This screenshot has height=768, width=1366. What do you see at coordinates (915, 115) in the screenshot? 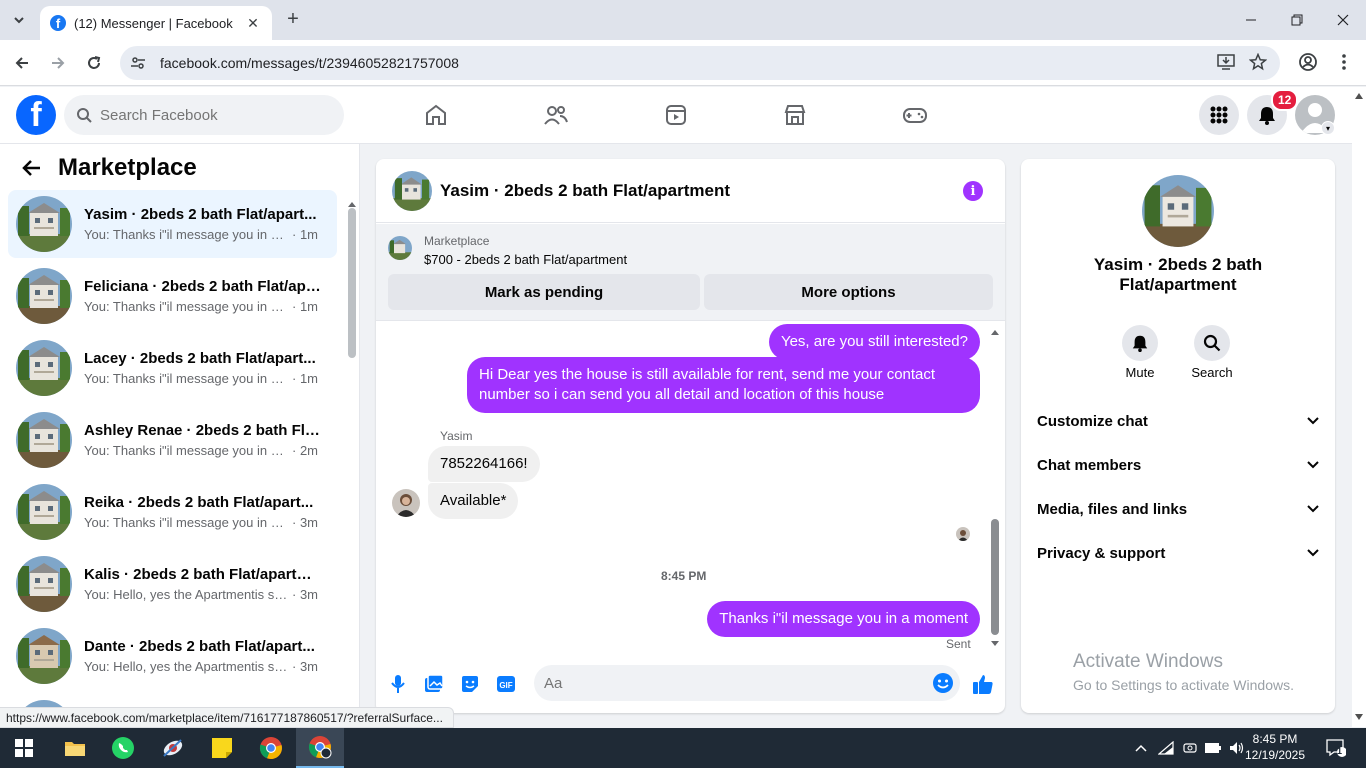
I see `nav-gaming` at bounding box center [915, 115].